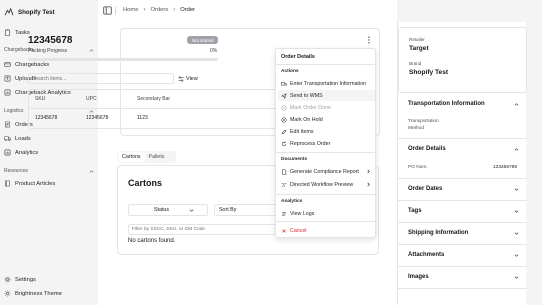 This screenshot has height=305, width=542. Describe the element at coordinates (290, 71) in the screenshot. I see `menu-section-actions: Actions` at that location.